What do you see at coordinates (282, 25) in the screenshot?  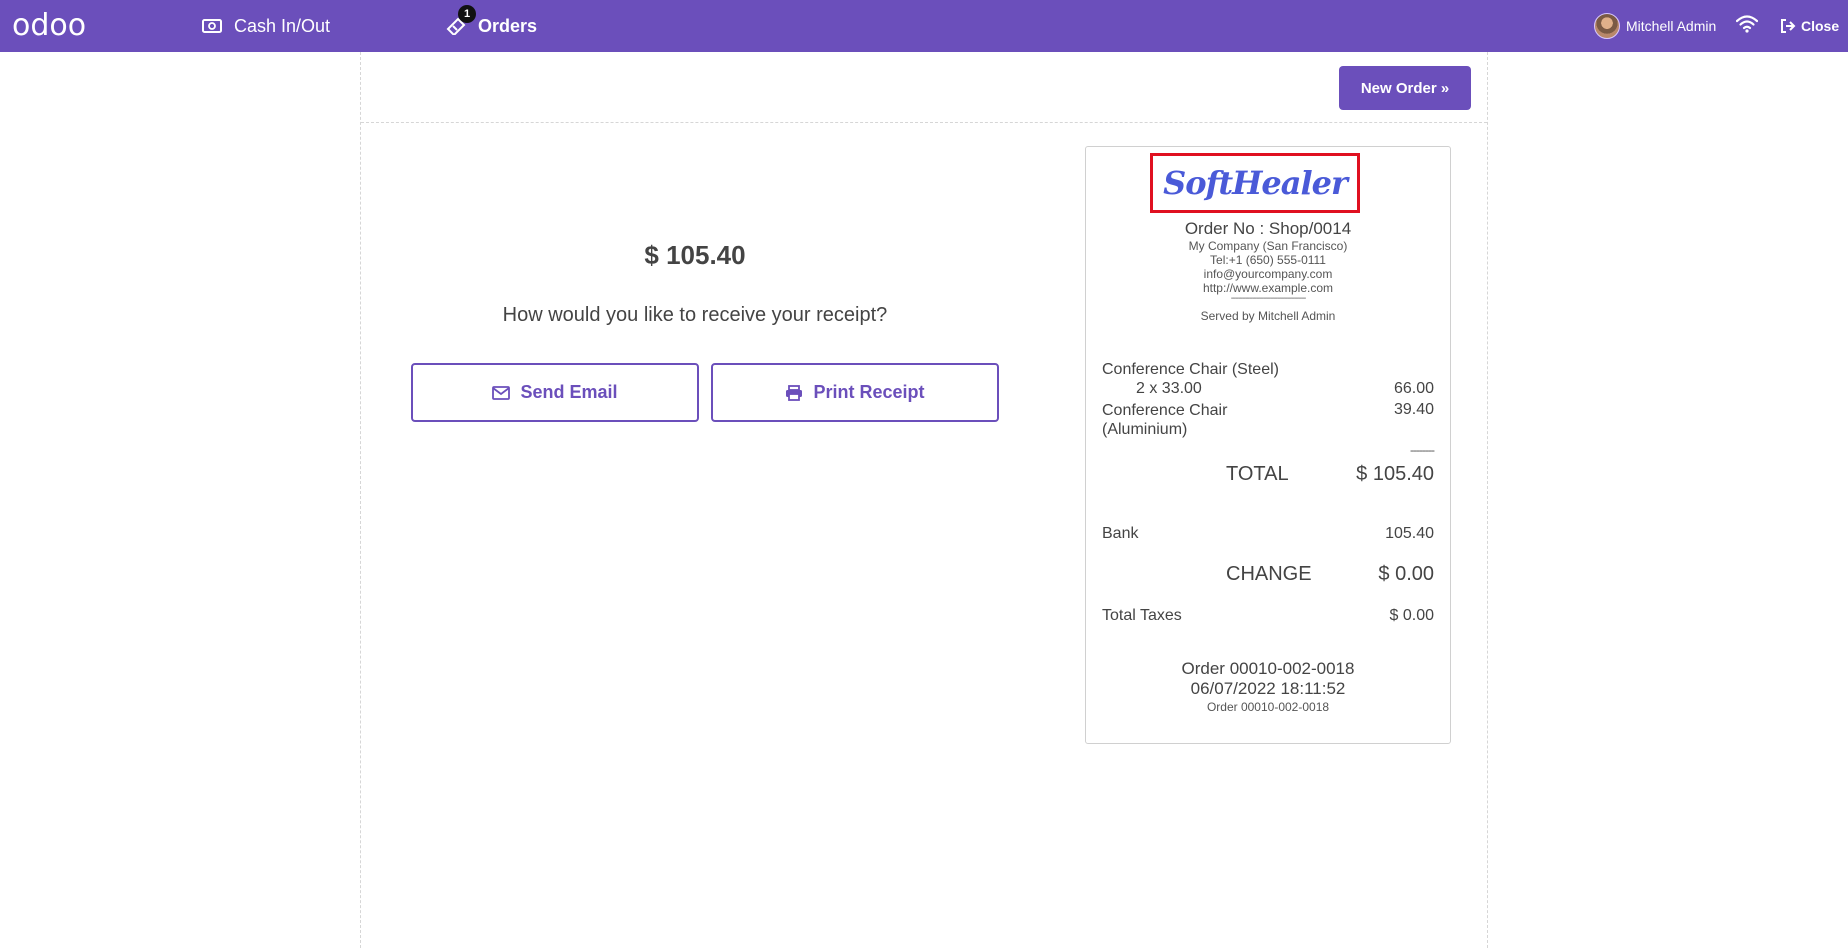 I see `cash-in-out-label: Cash In/Out` at bounding box center [282, 25].